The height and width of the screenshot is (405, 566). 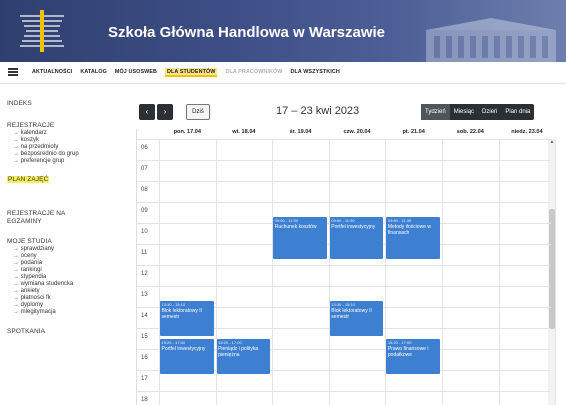 What do you see at coordinates (295, 226) in the screenshot?
I see `event-title: Rachunek kosztów` at bounding box center [295, 226].